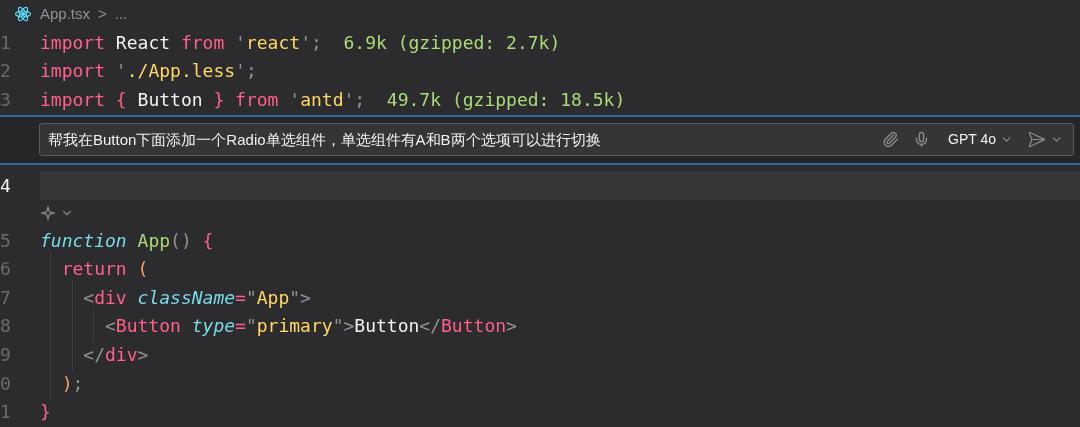 This screenshot has height=427, width=1080. What do you see at coordinates (451, 42) in the screenshot?
I see `import-size-hint: 6.9k (gzipped: 2.7k)` at bounding box center [451, 42].